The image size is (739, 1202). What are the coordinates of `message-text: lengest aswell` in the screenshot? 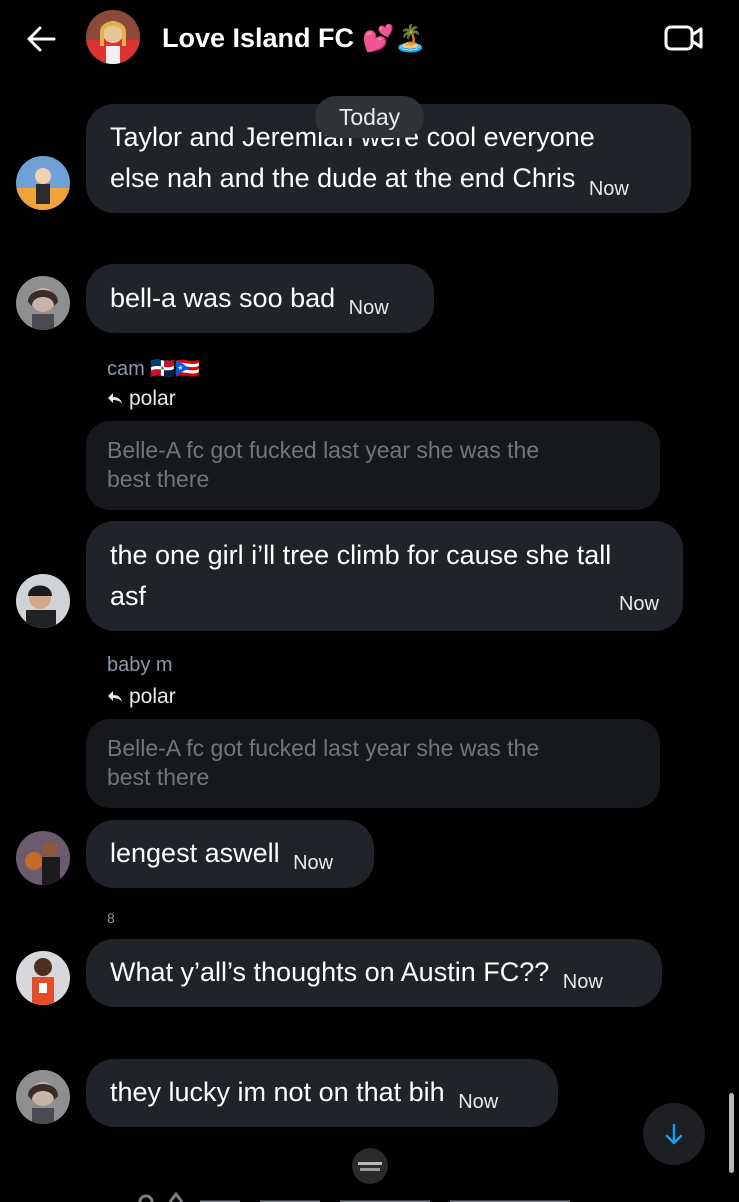 It's located at (195, 853).